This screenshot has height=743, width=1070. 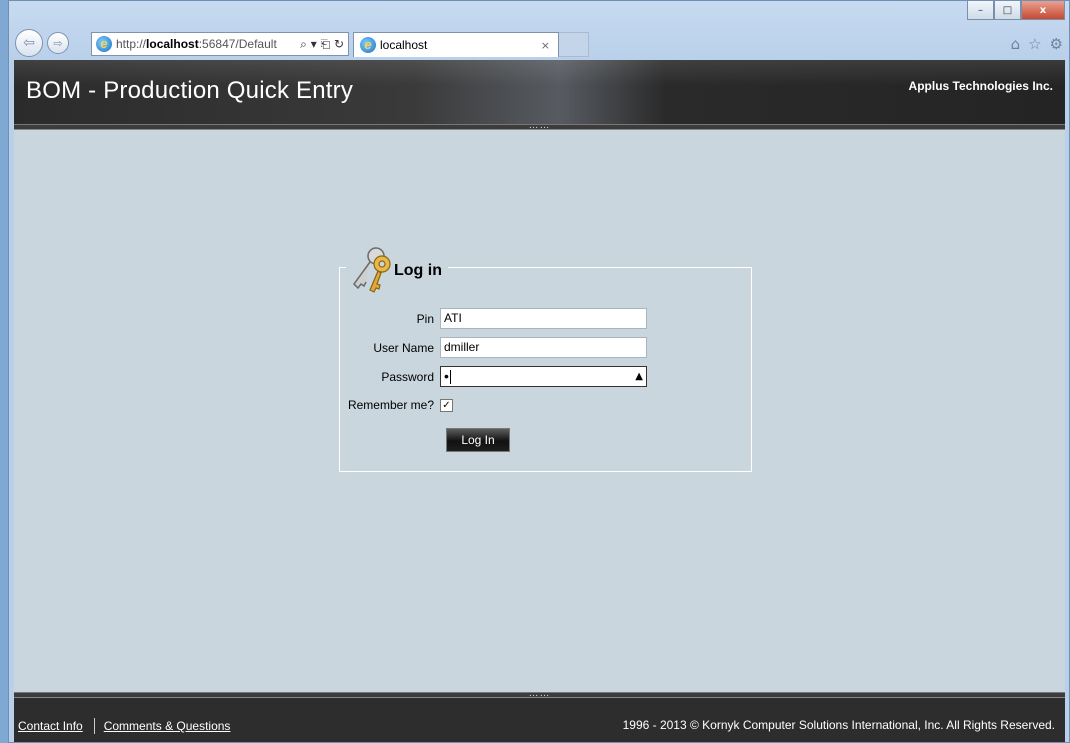 What do you see at coordinates (450, 376) in the screenshot?
I see `text-caret` at bounding box center [450, 376].